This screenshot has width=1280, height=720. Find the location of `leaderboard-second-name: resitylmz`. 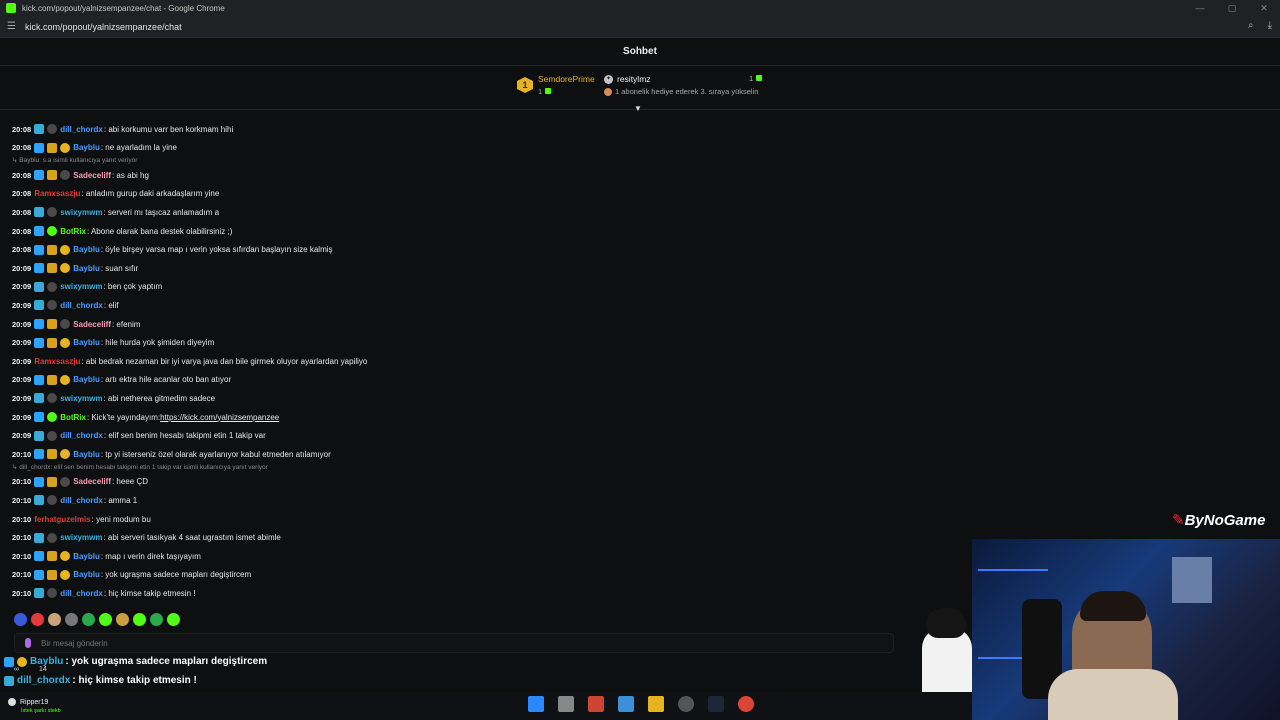

leaderboard-second-name: resitylmz is located at coordinates (634, 79).